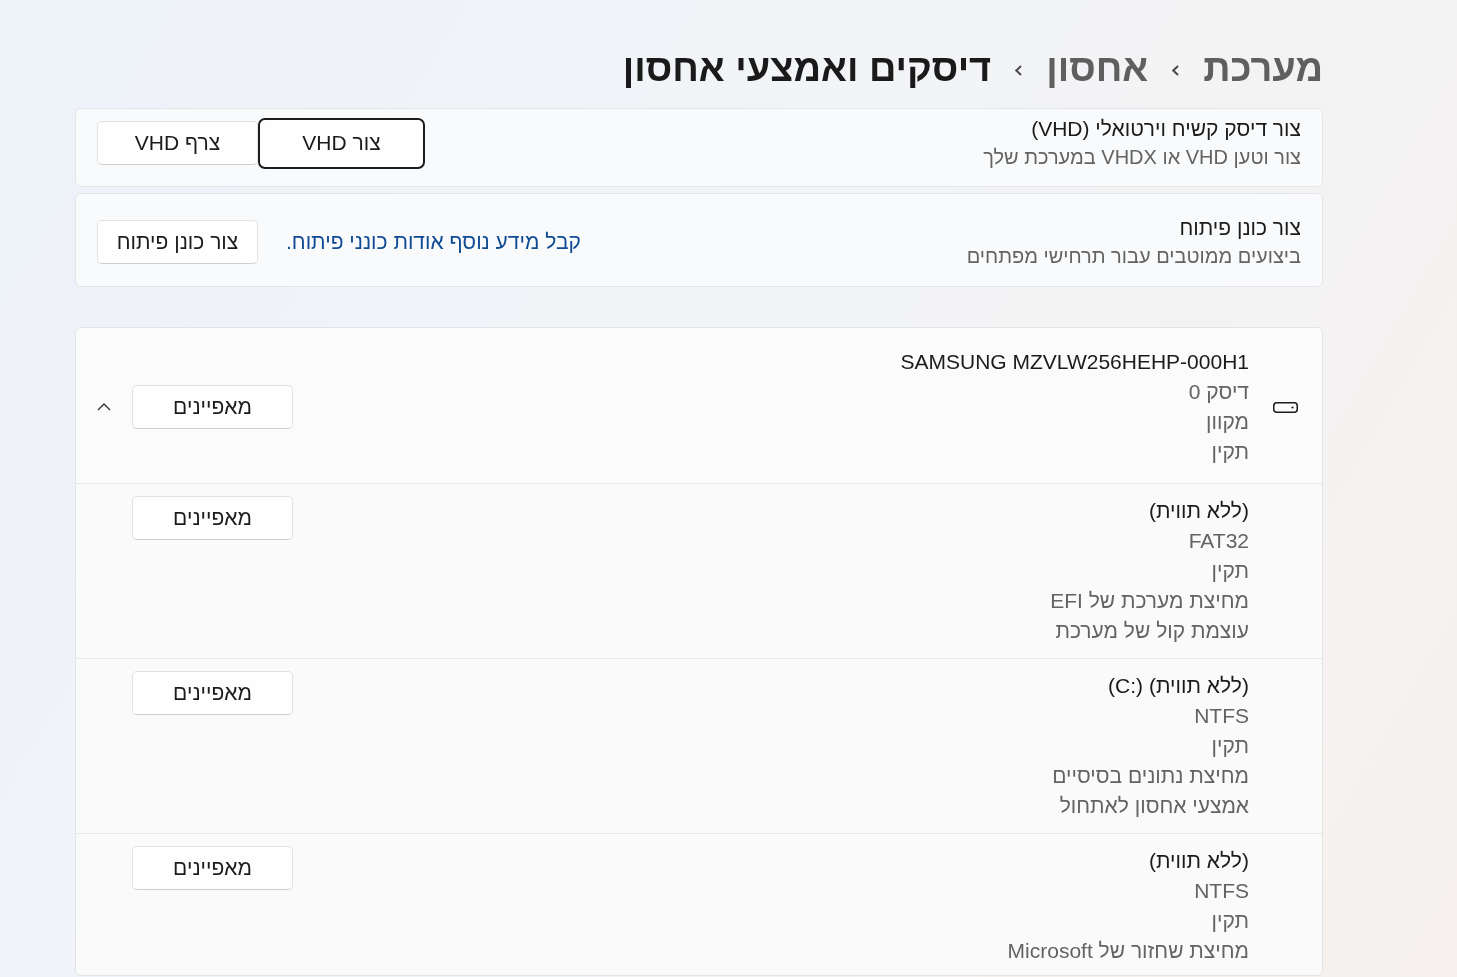  Describe the element at coordinates (1152, 631) in the screenshot. I see `partition-detail: עוצמת קול של מערכת` at that location.